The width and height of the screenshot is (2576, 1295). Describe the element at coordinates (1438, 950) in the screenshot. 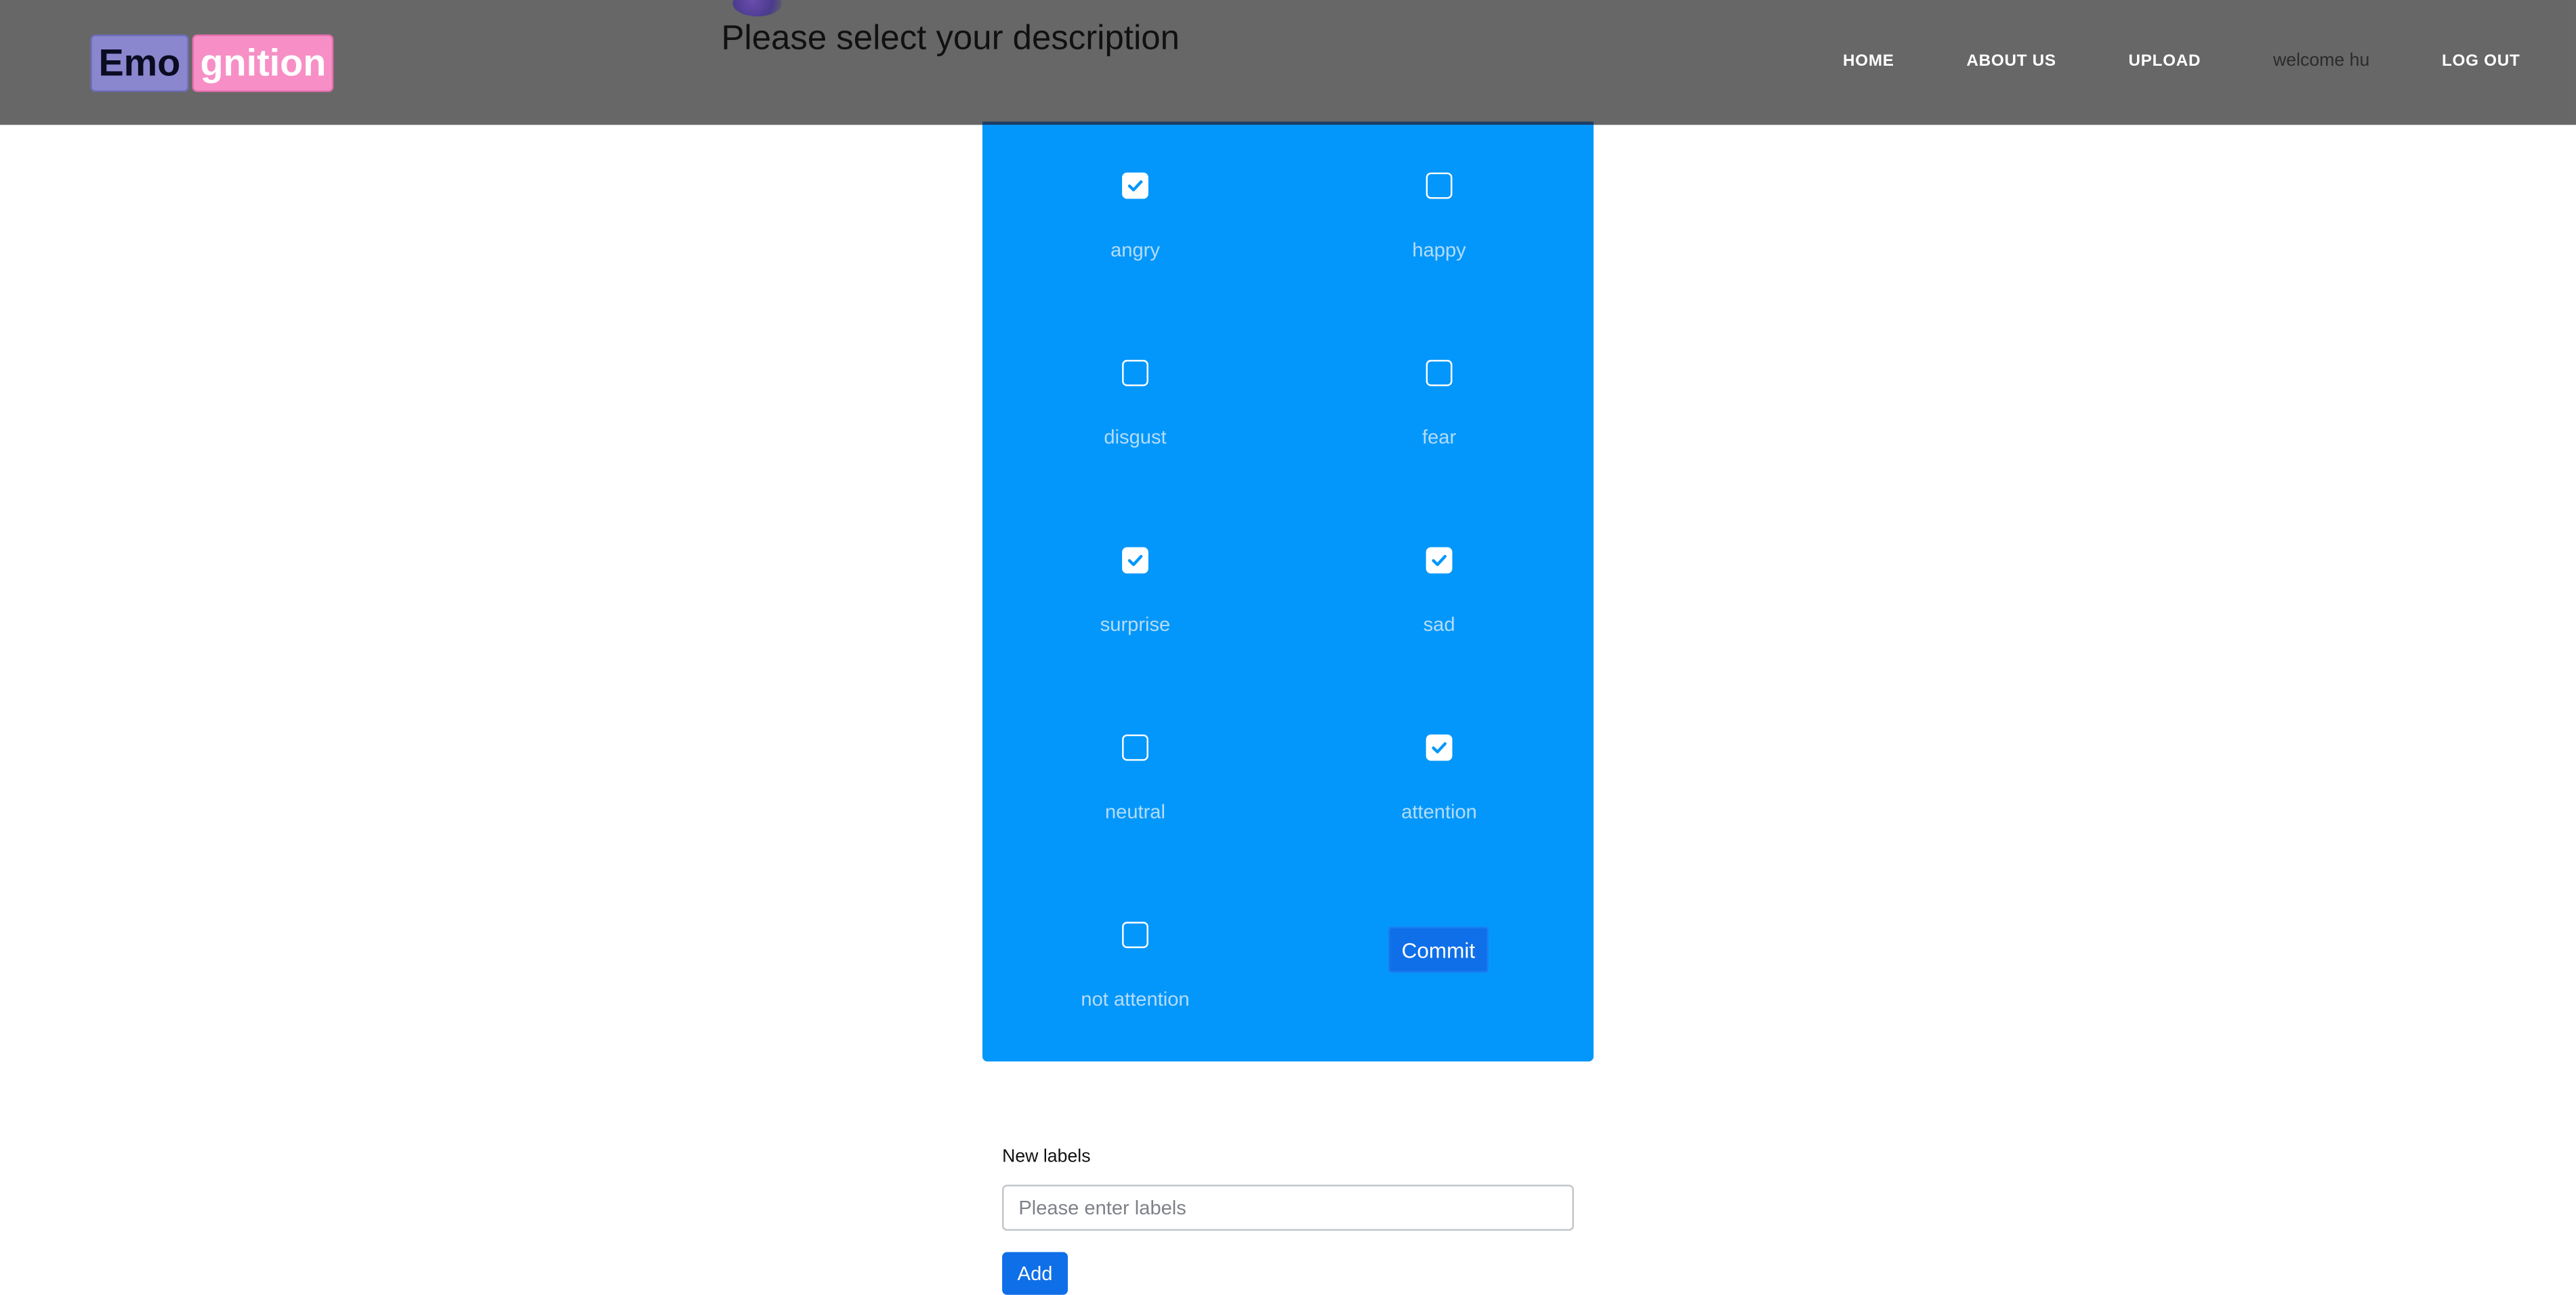

I see `commit-button: Commit` at that location.